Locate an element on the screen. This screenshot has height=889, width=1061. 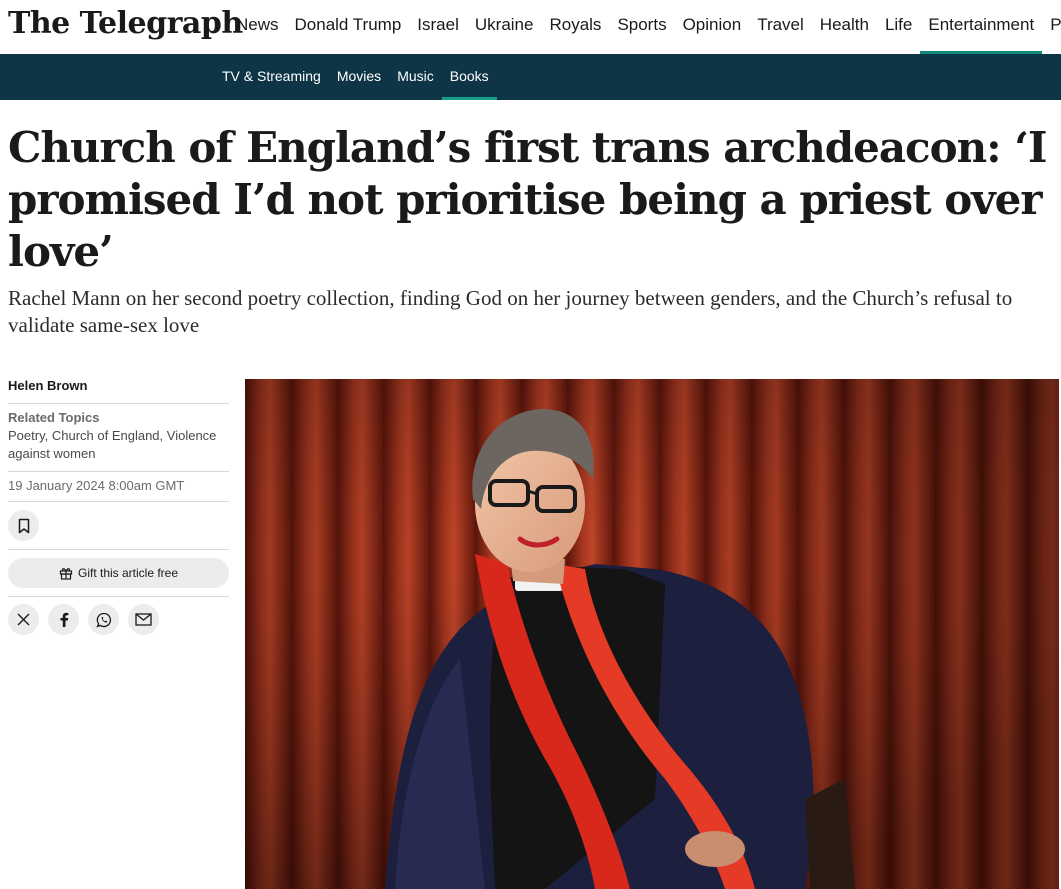
gift-article-label: Gift this article free is located at coordinates (128, 573).